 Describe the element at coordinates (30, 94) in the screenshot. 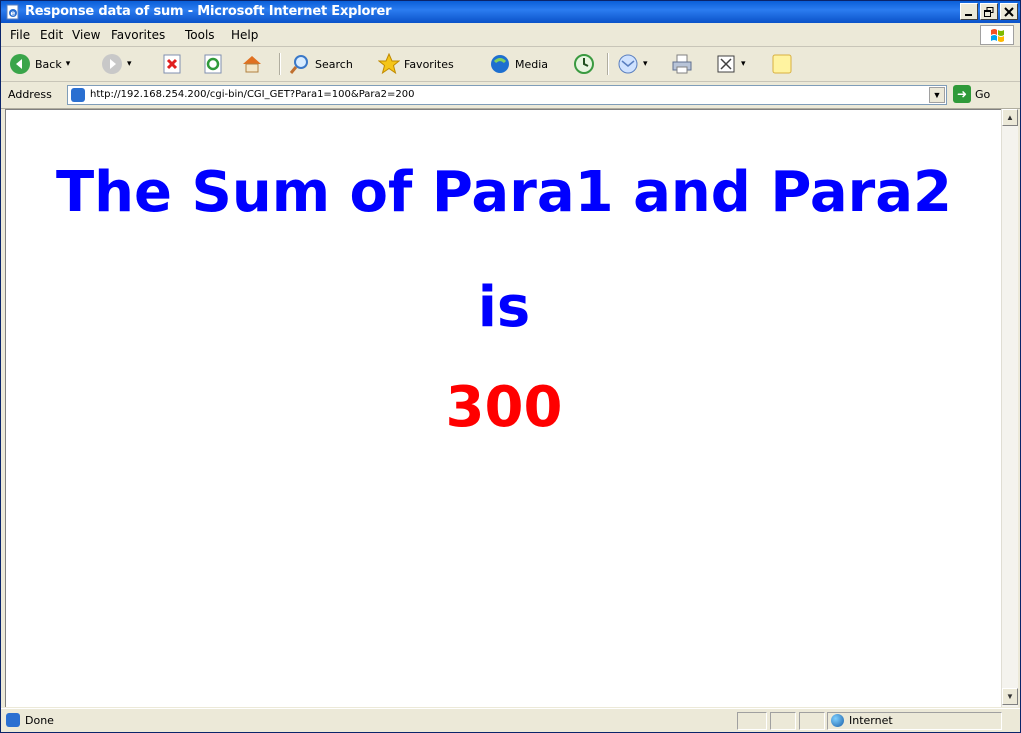

I see `address-label: Address` at that location.